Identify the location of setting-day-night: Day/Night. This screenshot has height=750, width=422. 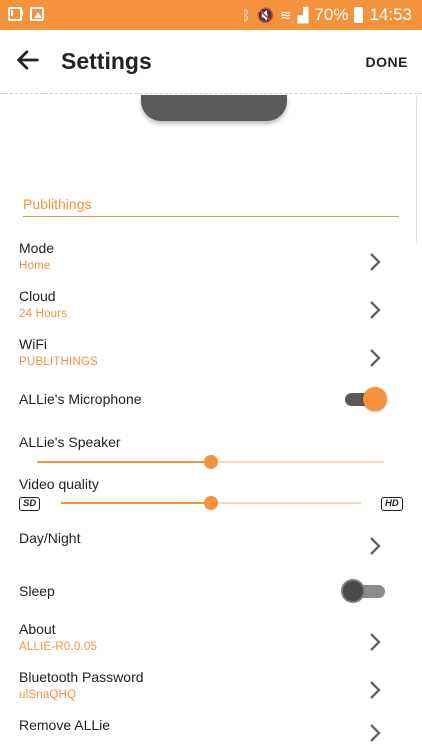
(211, 545).